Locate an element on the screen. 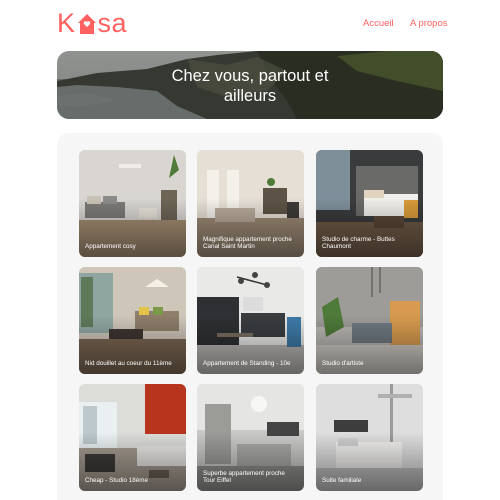 This screenshot has width=500, height=500. kasa-logo: K sa is located at coordinates (92, 23).